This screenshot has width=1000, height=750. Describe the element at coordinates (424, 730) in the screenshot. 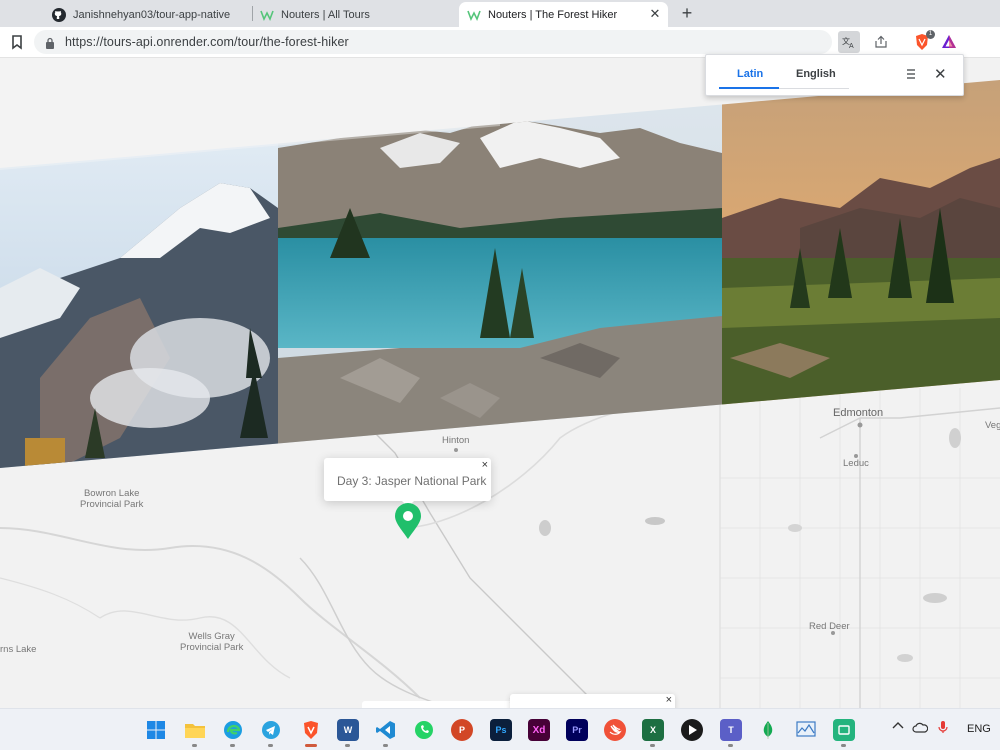

I see `whatsapp-icon` at that location.